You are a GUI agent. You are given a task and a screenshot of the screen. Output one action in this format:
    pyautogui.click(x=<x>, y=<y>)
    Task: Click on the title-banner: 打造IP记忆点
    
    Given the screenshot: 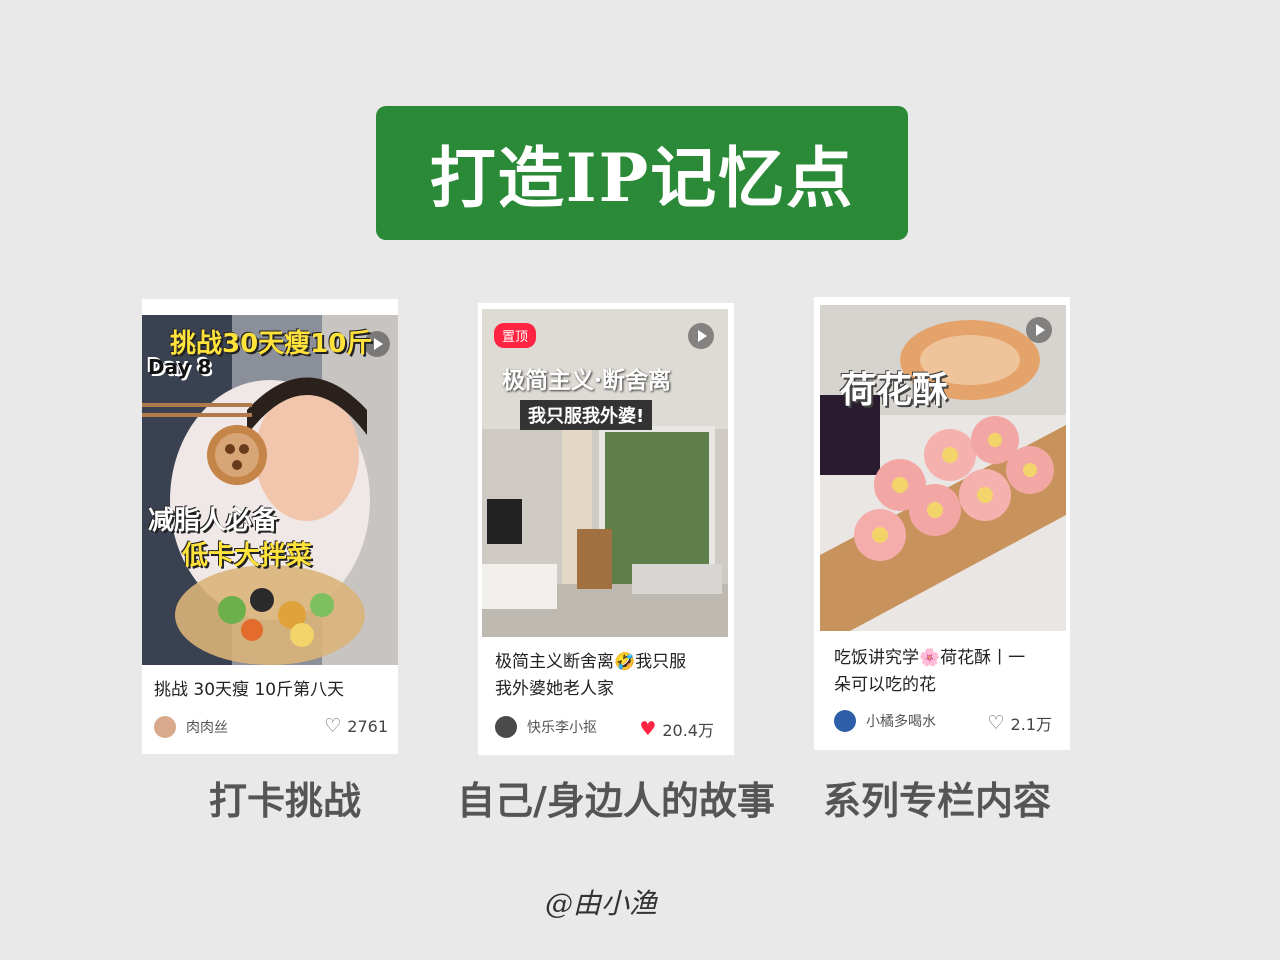 What is the action you would take?
    pyautogui.click(x=642, y=173)
    